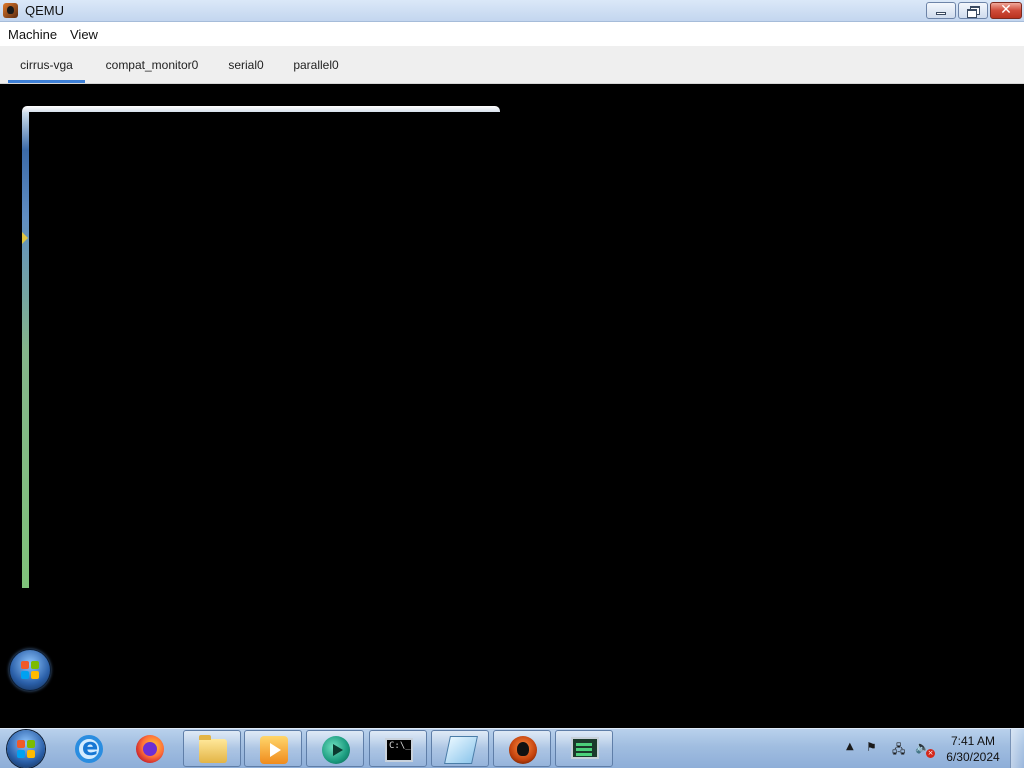 This screenshot has width=1024, height=768. Describe the element at coordinates (871, 747) in the screenshot. I see `action-center-flag-icon: ⚑` at that location.